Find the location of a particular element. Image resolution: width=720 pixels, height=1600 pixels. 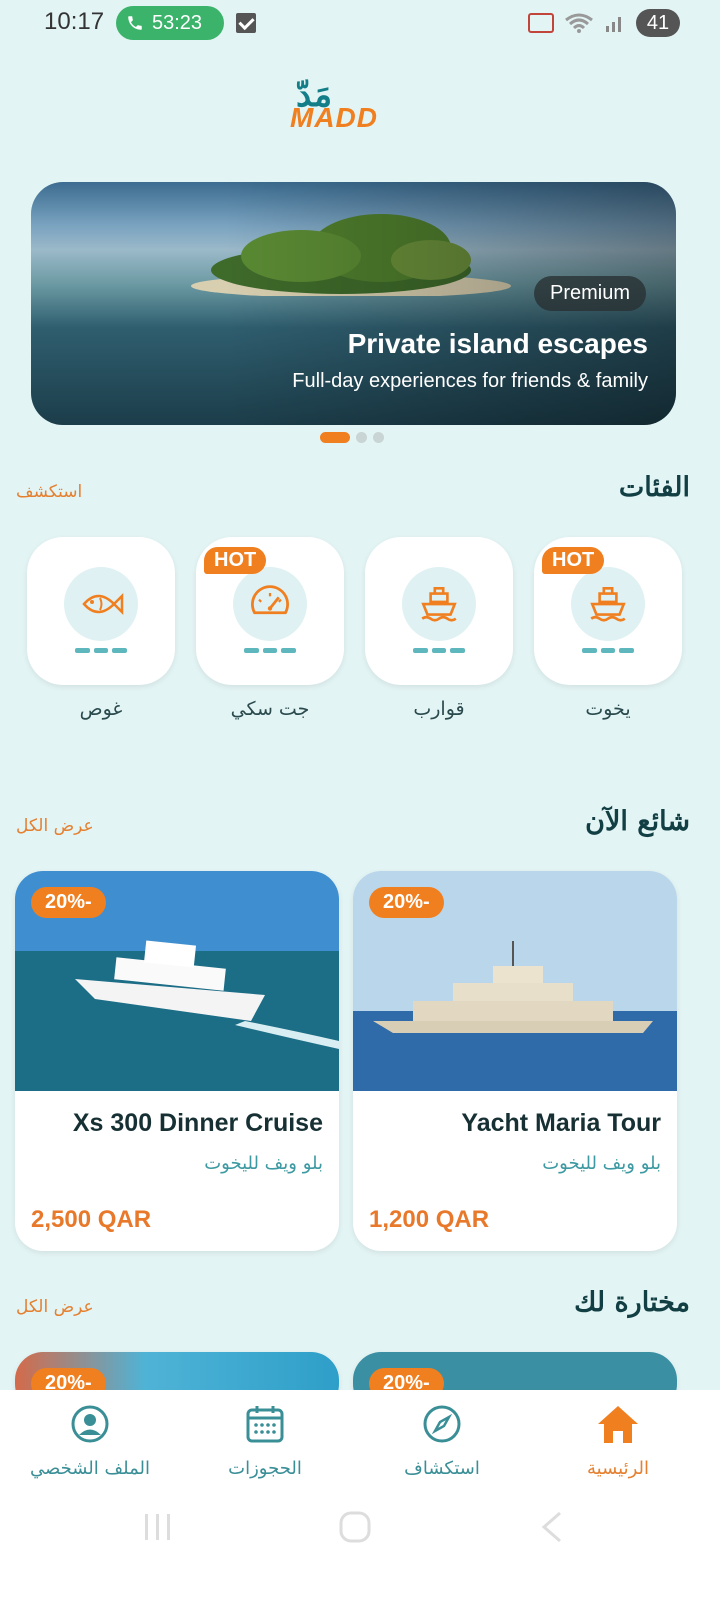

fish-icon is located at coordinates (101, 604).